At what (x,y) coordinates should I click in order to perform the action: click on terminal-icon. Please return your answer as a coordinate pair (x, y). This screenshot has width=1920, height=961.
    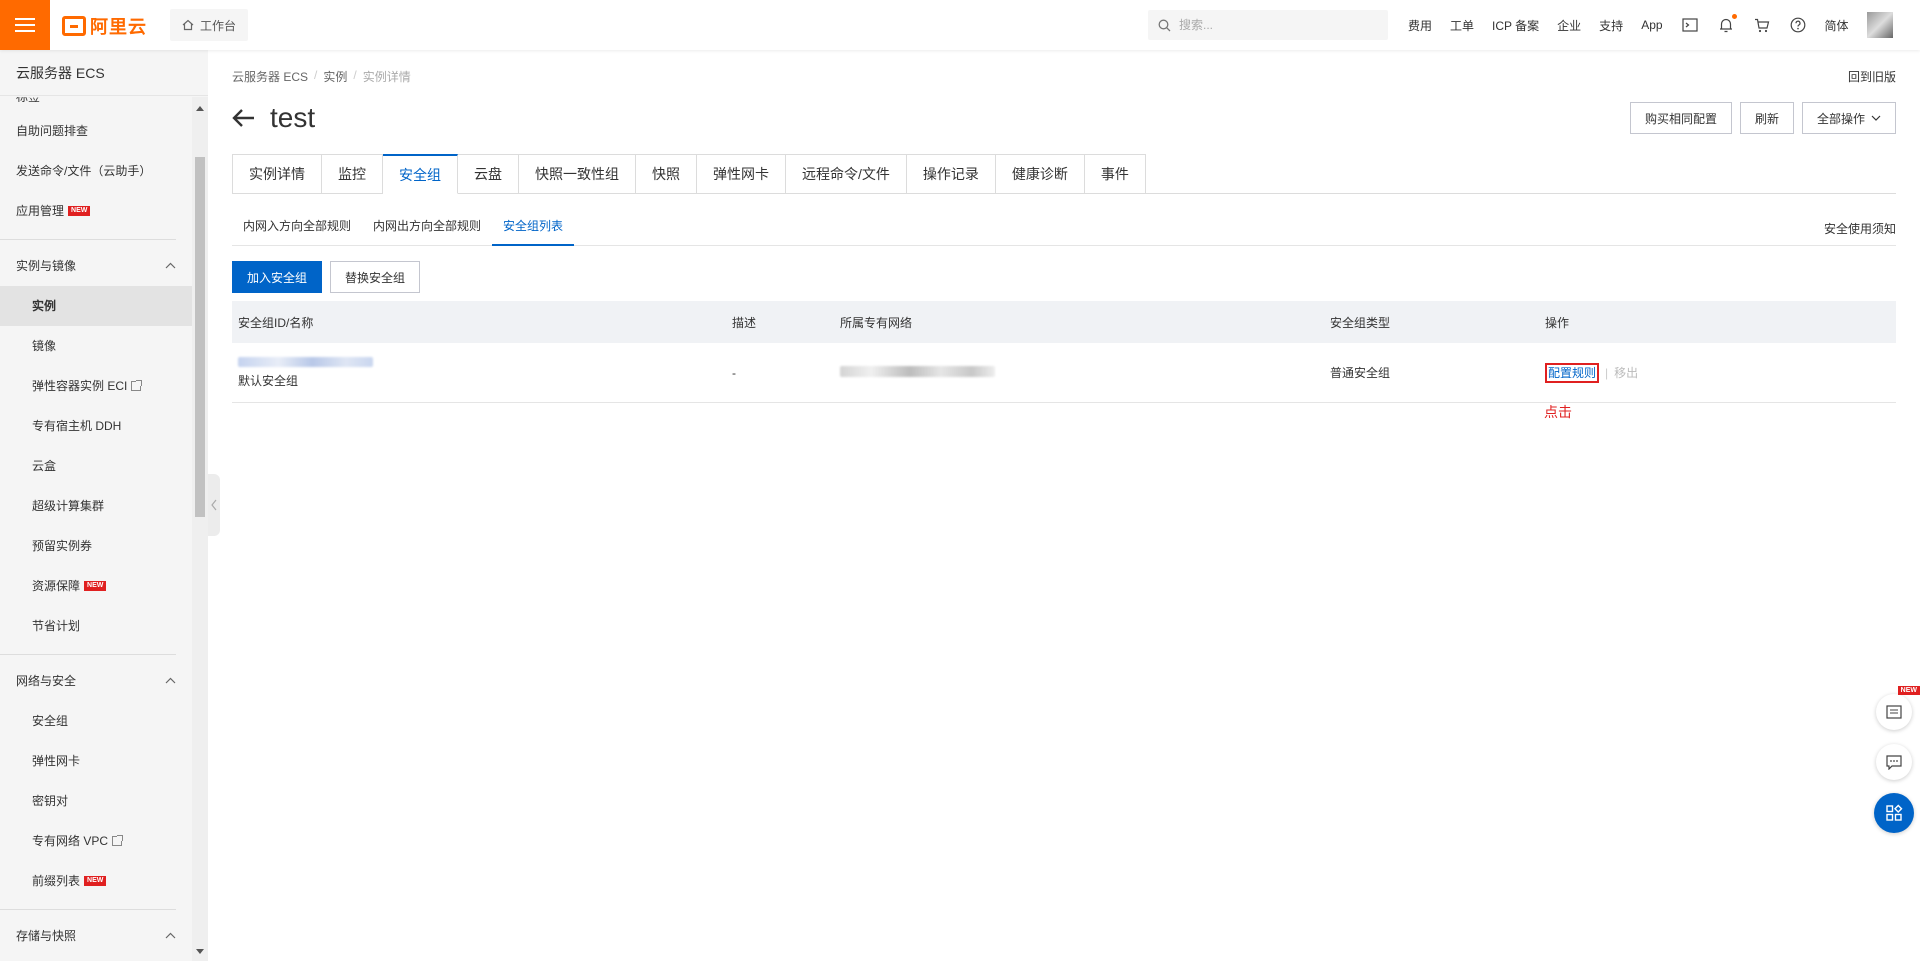
    Looking at the image, I should click on (1690, 25).